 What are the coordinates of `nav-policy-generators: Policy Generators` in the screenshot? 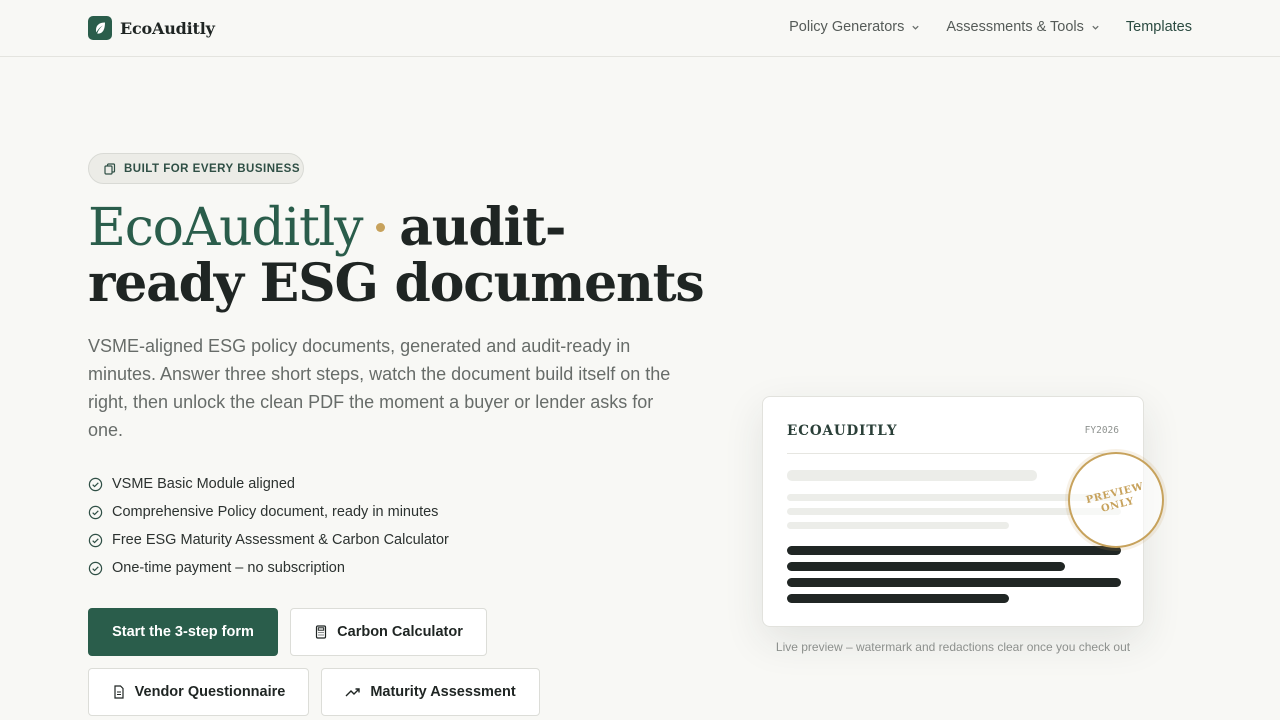 It's located at (854, 27).